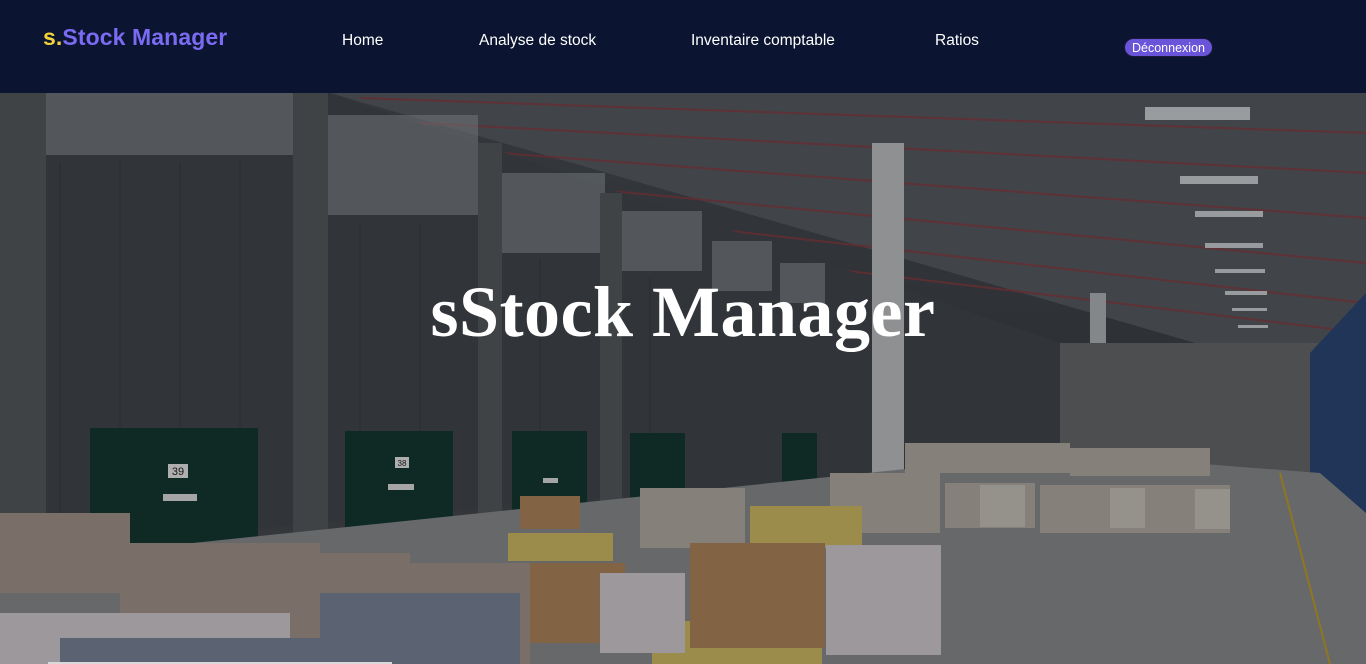  What do you see at coordinates (53, 37) in the screenshot?
I see `brand-prefix: s.` at bounding box center [53, 37].